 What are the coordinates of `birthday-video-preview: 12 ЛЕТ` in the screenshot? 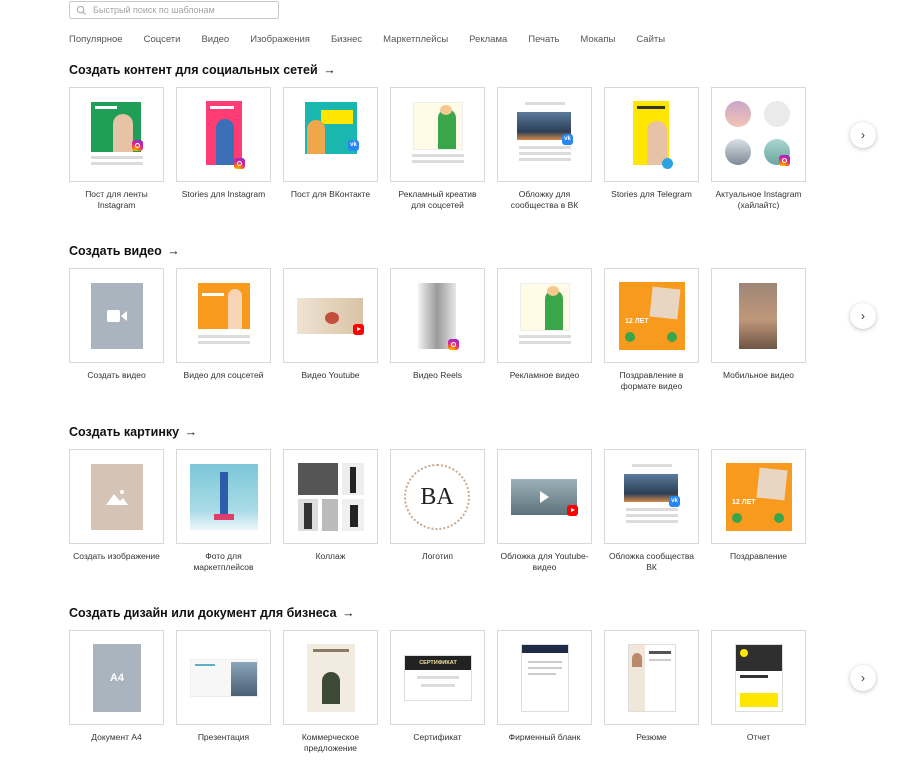 It's located at (652, 316).